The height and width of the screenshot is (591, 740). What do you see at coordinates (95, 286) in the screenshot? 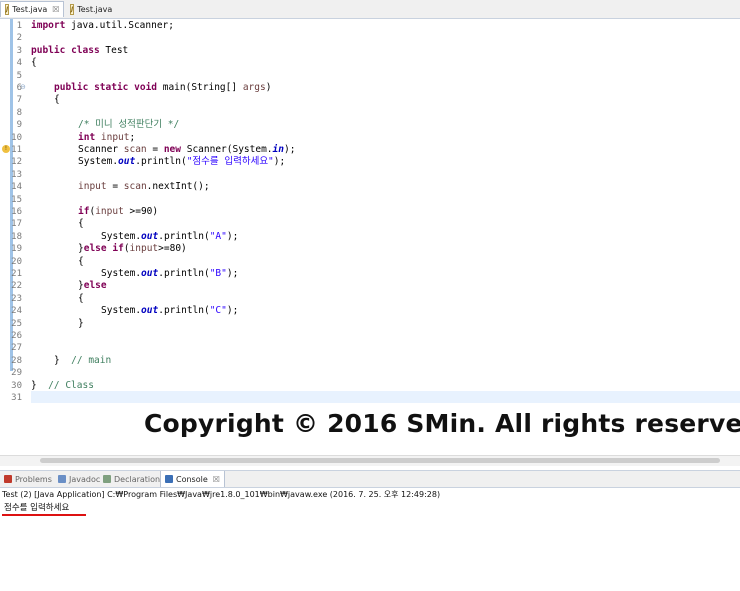
I see `keyword: else` at bounding box center [95, 286].